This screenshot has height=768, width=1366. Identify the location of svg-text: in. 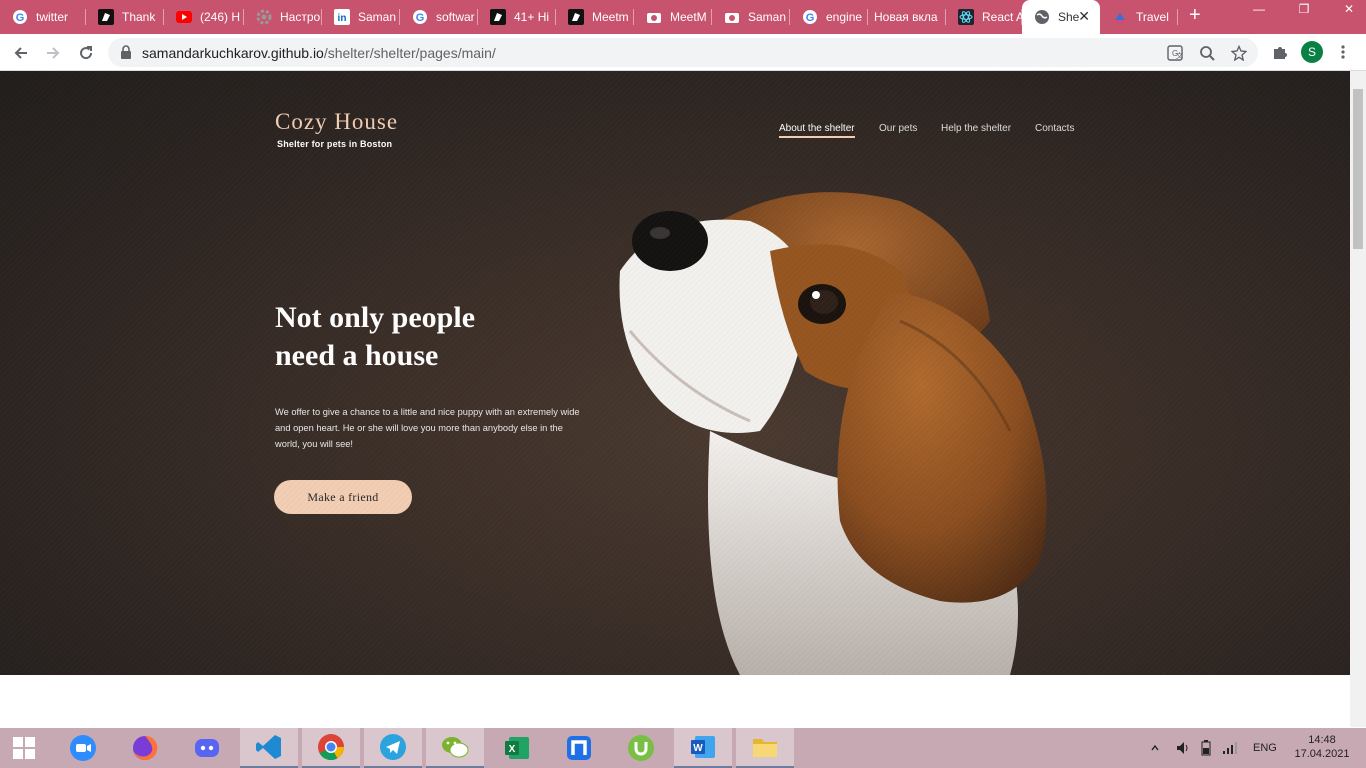
(342, 18).